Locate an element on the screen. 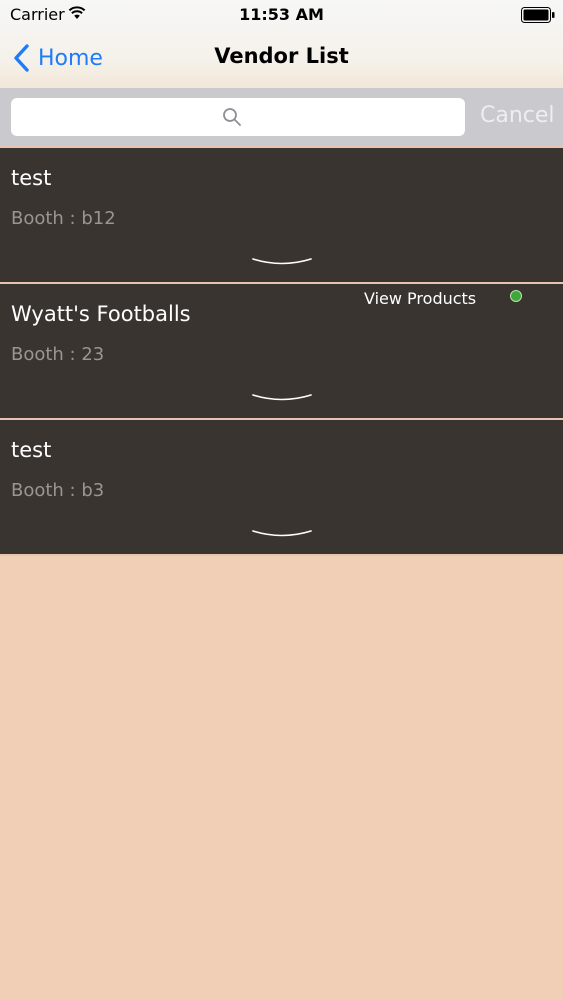  status-time: 11:53 AM is located at coordinates (281, 14).